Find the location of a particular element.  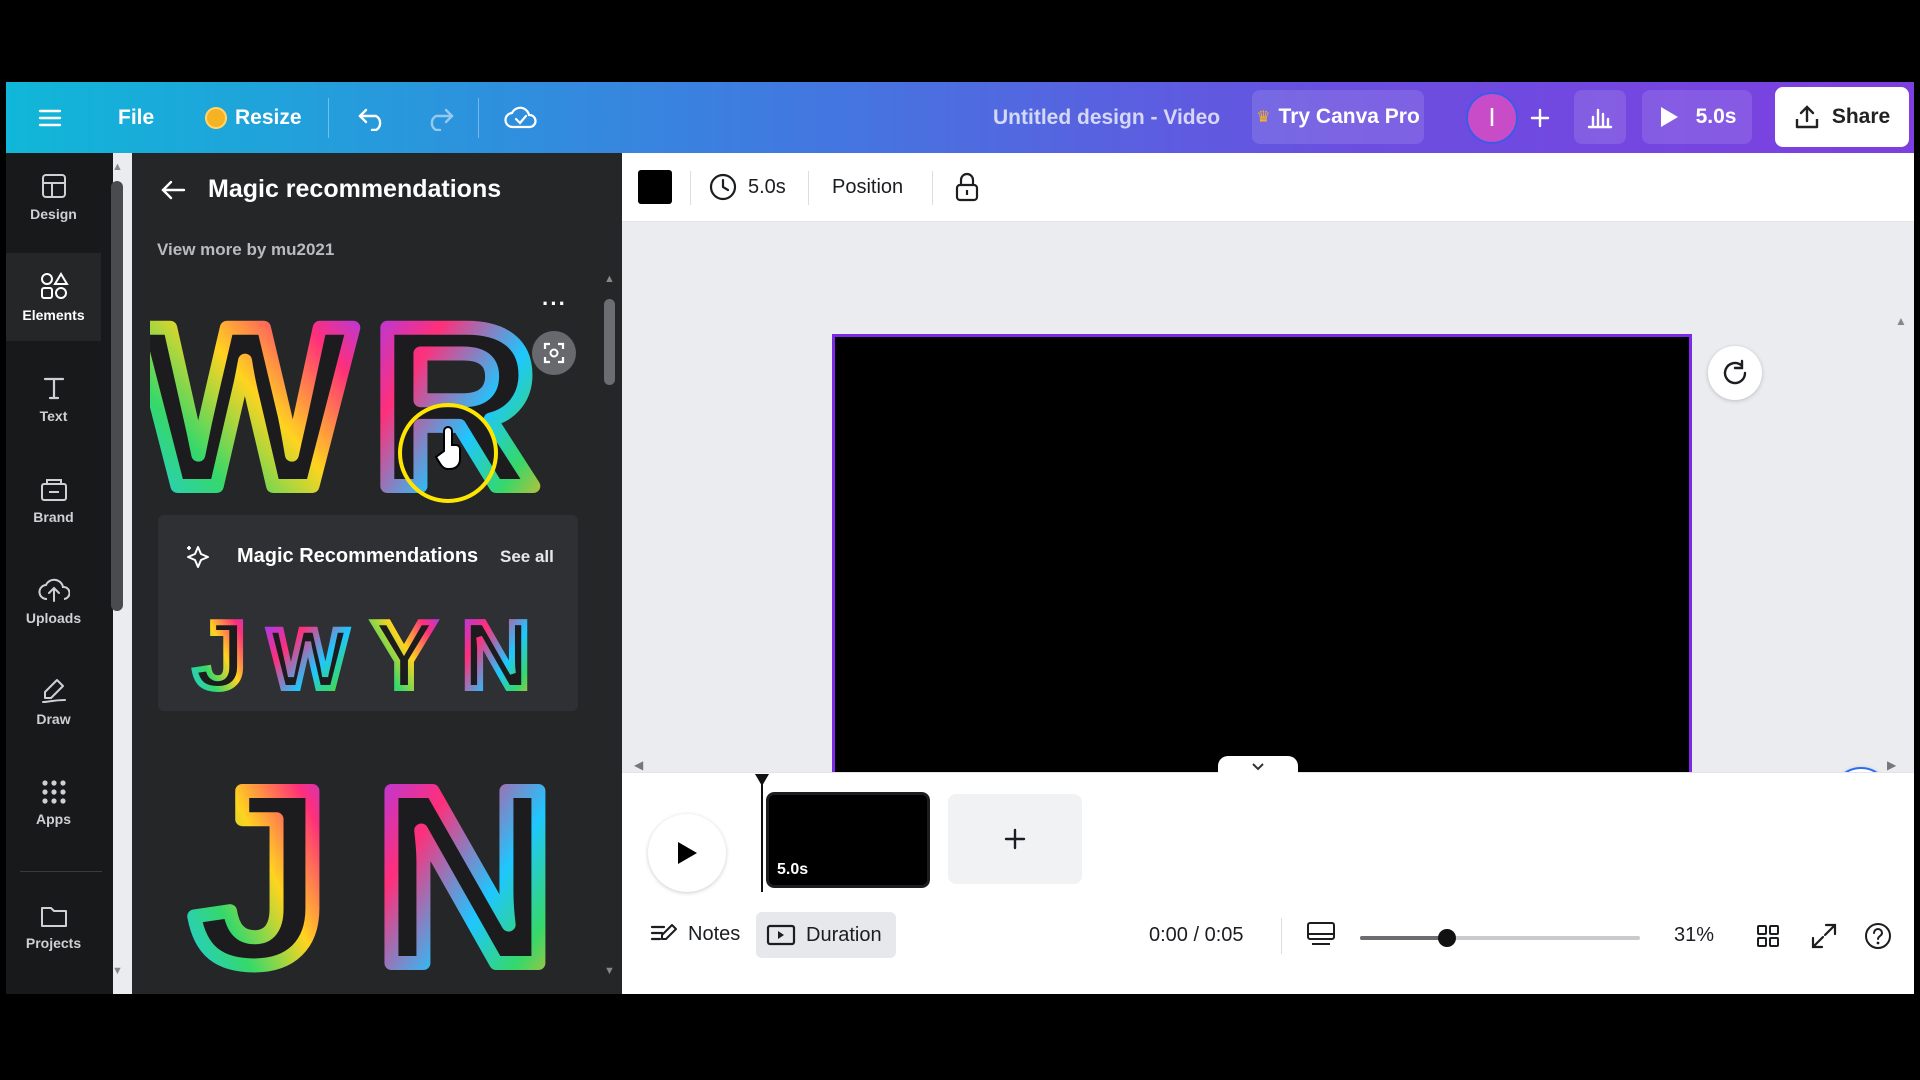

rail-label: Draw is located at coordinates (53, 719).